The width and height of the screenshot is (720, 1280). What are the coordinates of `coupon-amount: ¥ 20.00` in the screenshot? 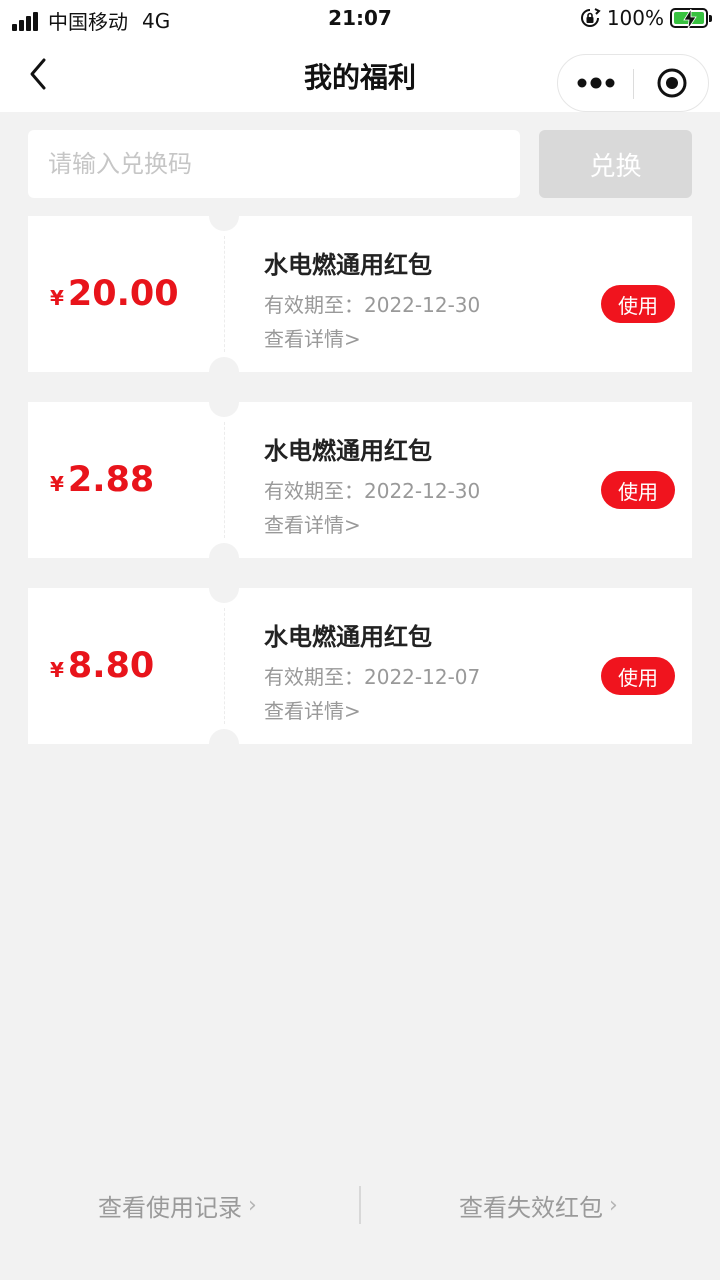 It's located at (114, 294).